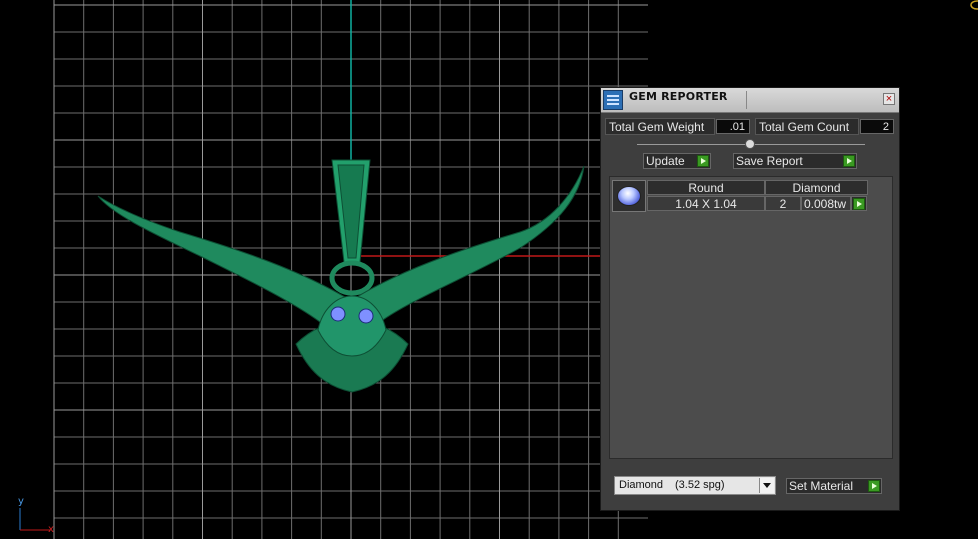 The image size is (978, 539). Describe the element at coordinates (974, 5) in the screenshot. I see `corner-marker-icon` at that location.